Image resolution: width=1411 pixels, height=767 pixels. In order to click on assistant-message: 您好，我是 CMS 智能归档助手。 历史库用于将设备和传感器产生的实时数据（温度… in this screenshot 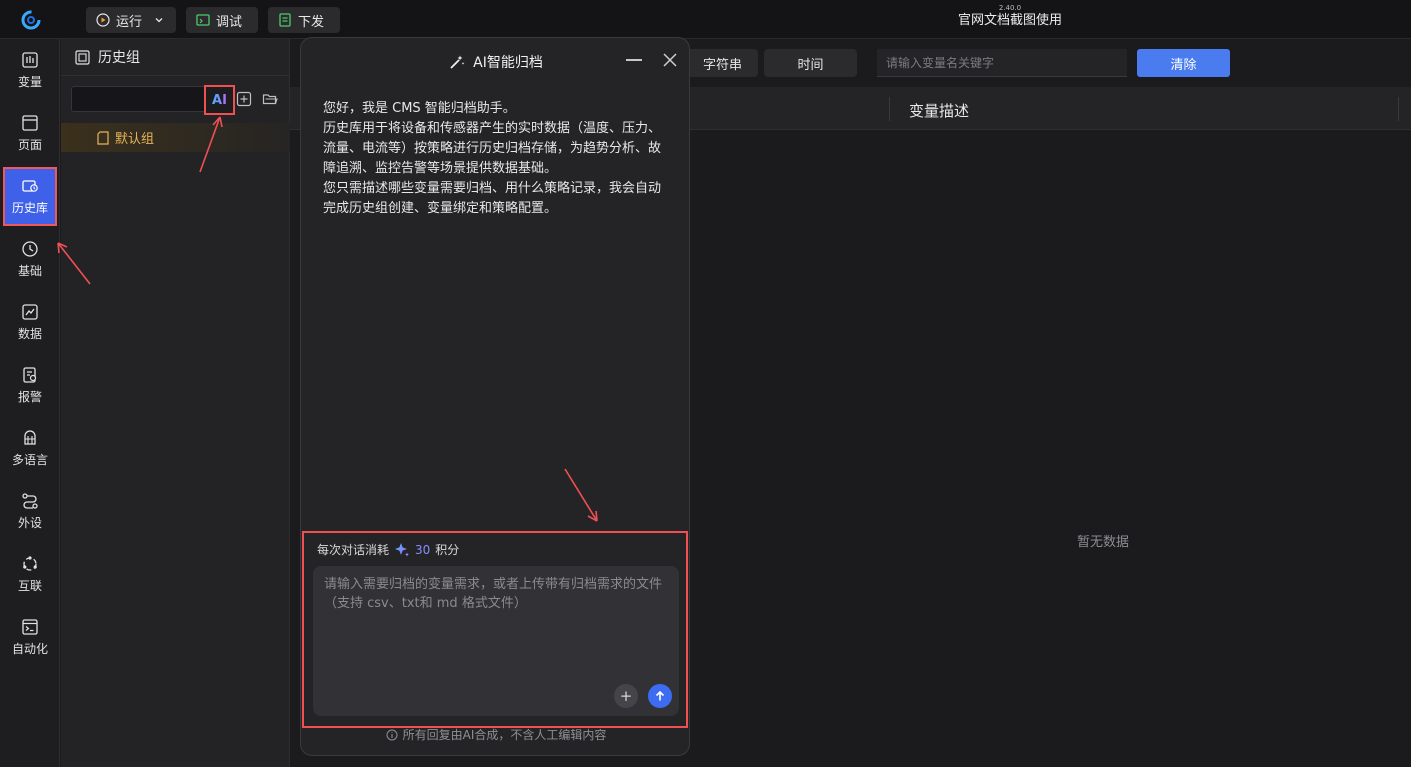, I will do `click(495, 159)`.